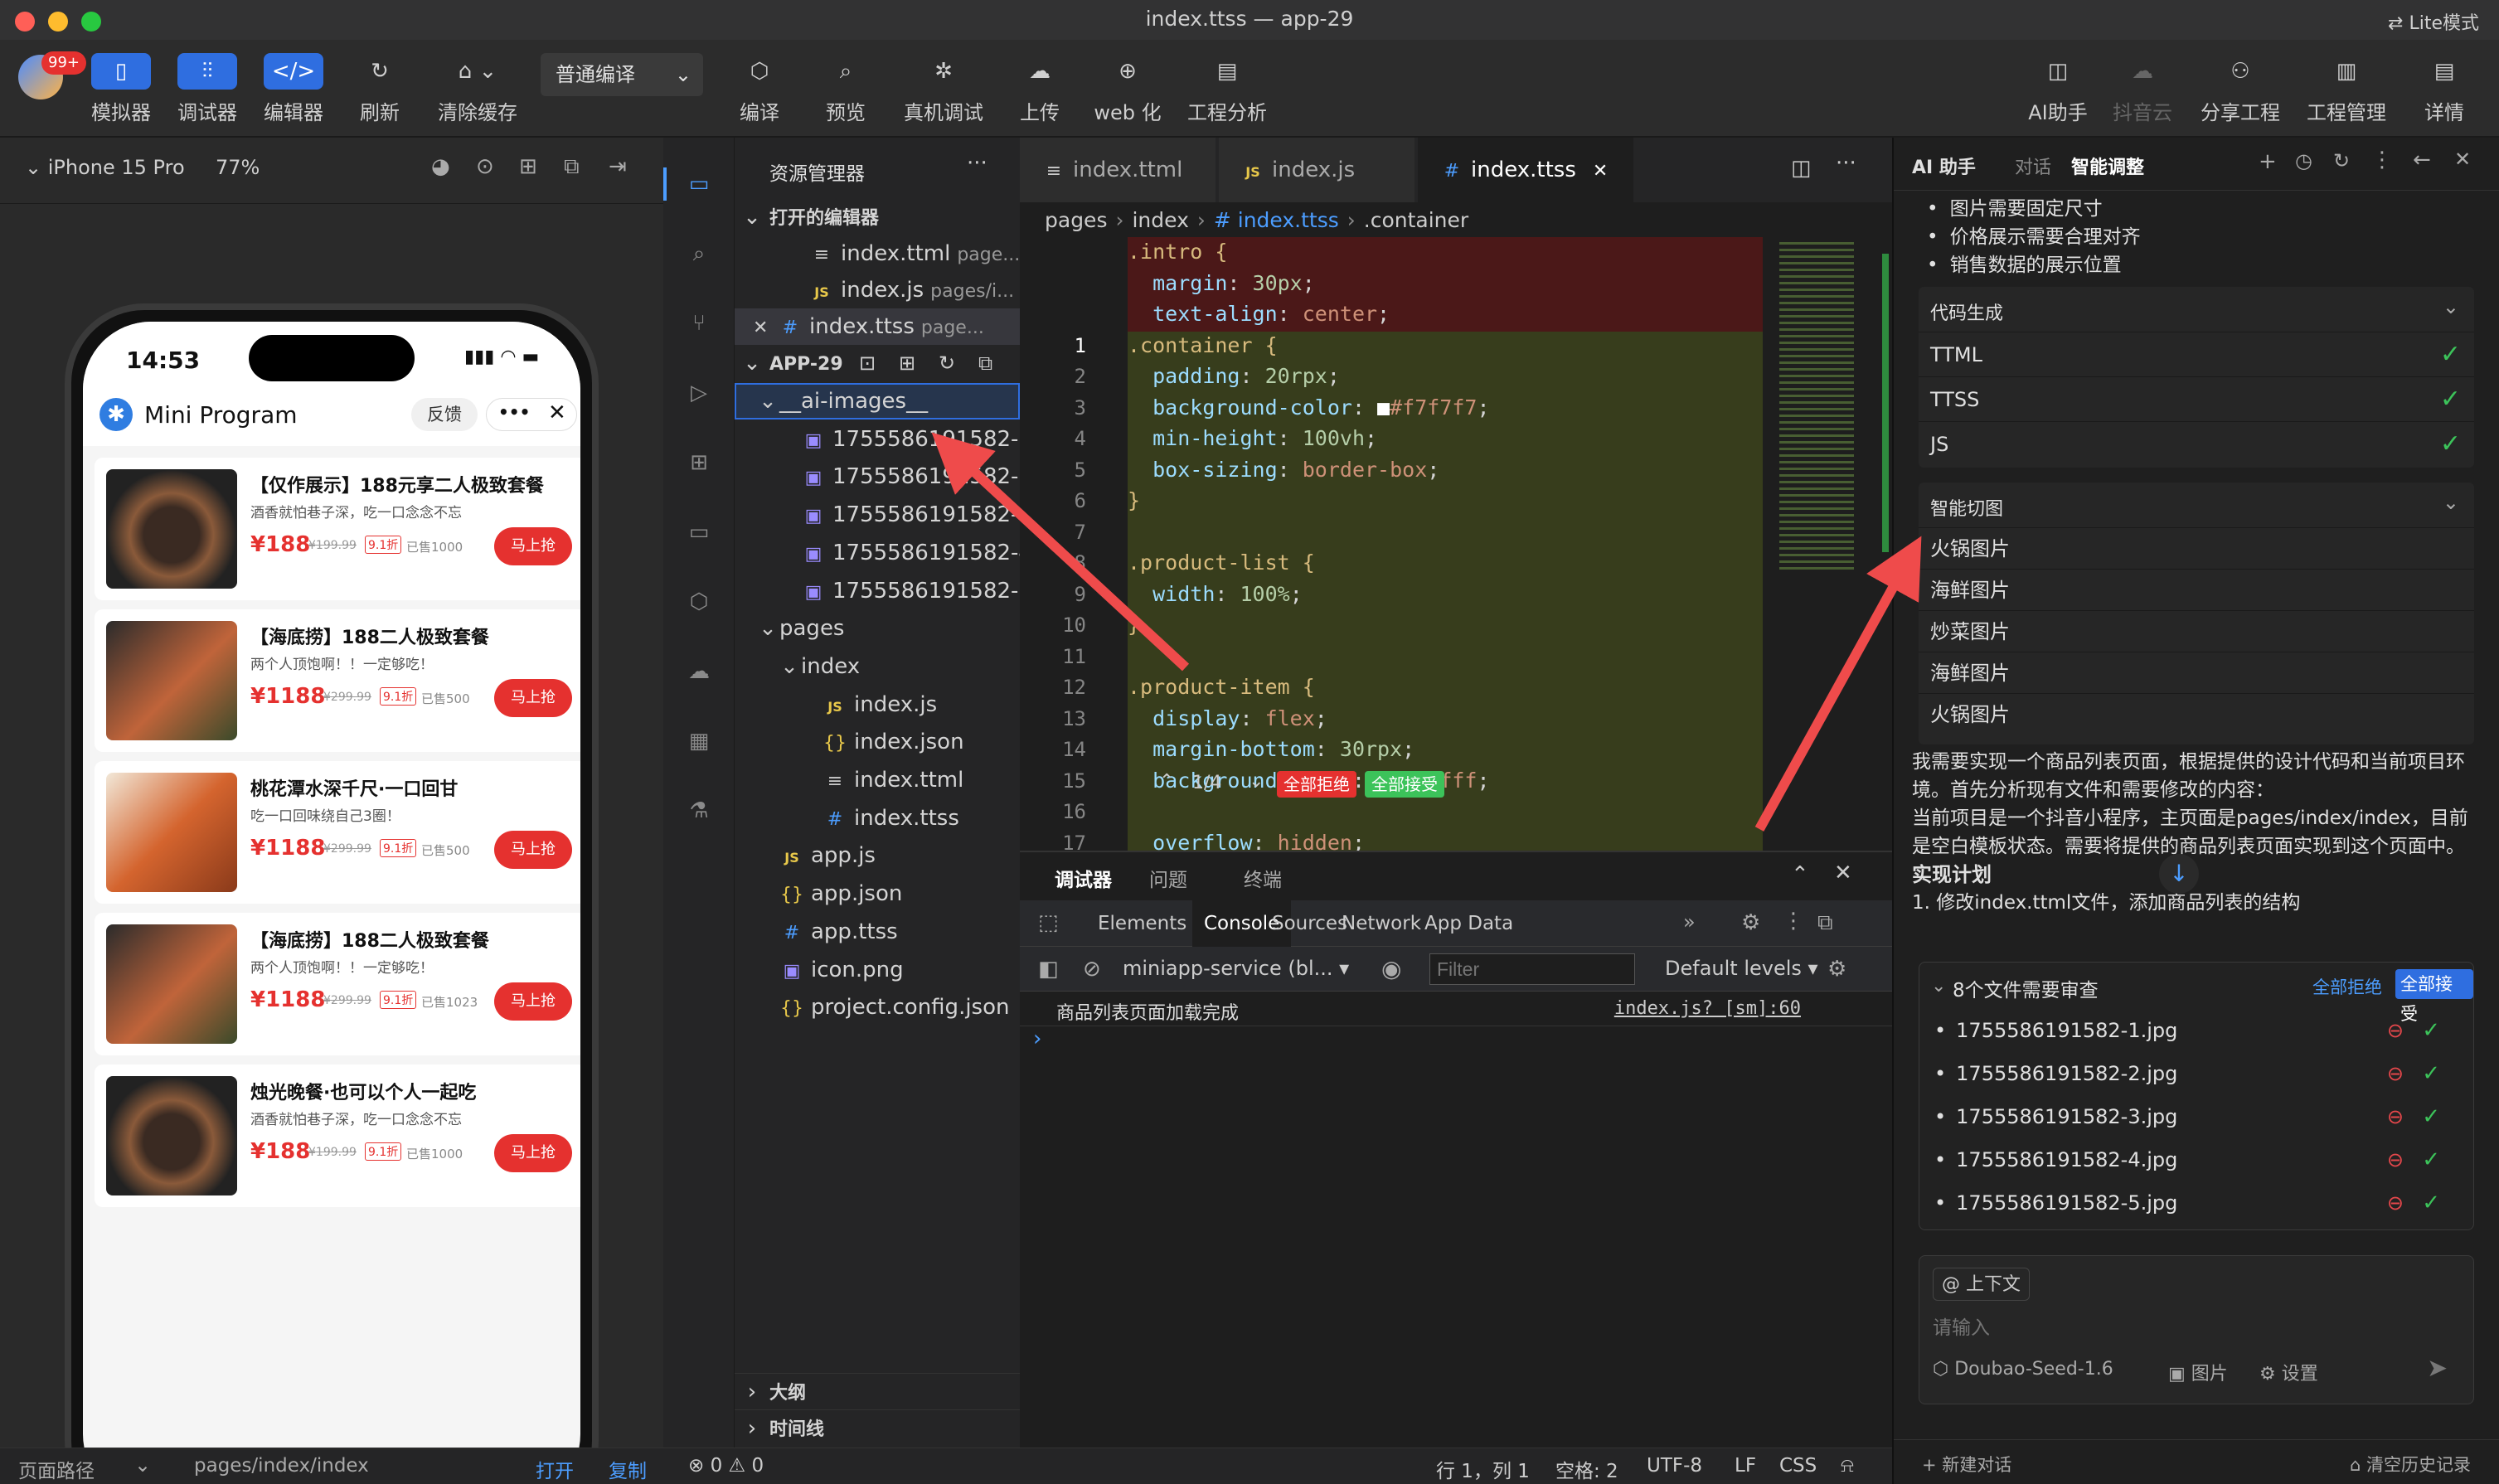 The height and width of the screenshot is (1484, 2499). Describe the element at coordinates (2194, 1328) in the screenshot. I see `chat-input` at that location.